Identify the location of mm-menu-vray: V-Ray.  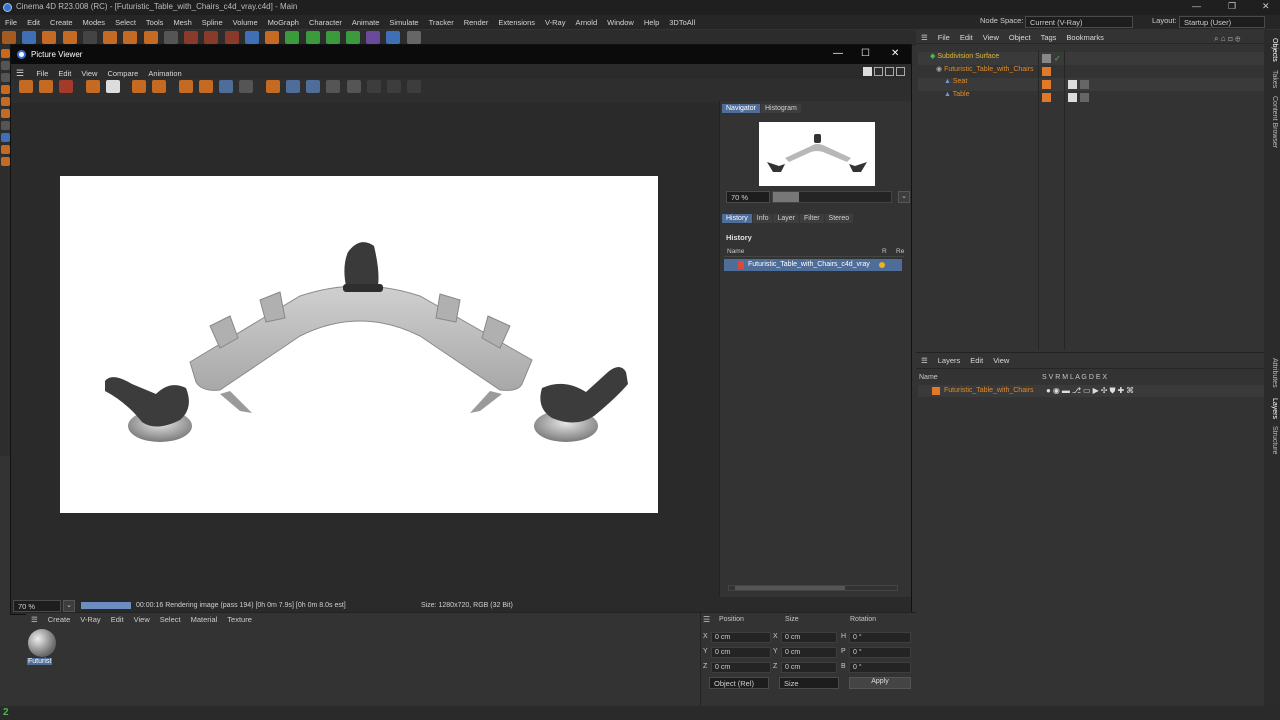
(90, 619).